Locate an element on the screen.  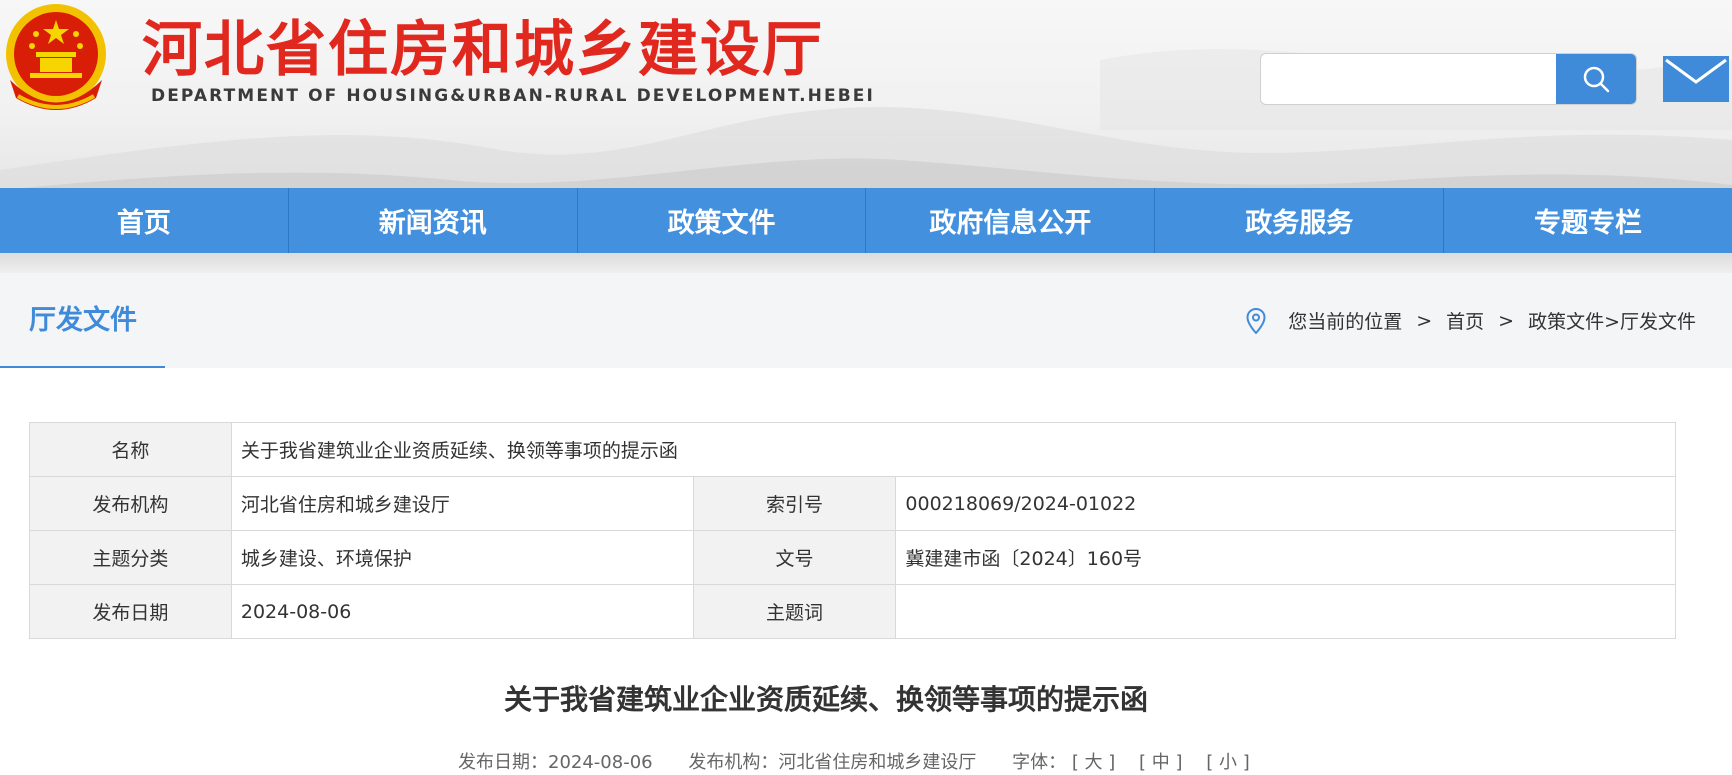
search-input is located at coordinates (1409, 79).